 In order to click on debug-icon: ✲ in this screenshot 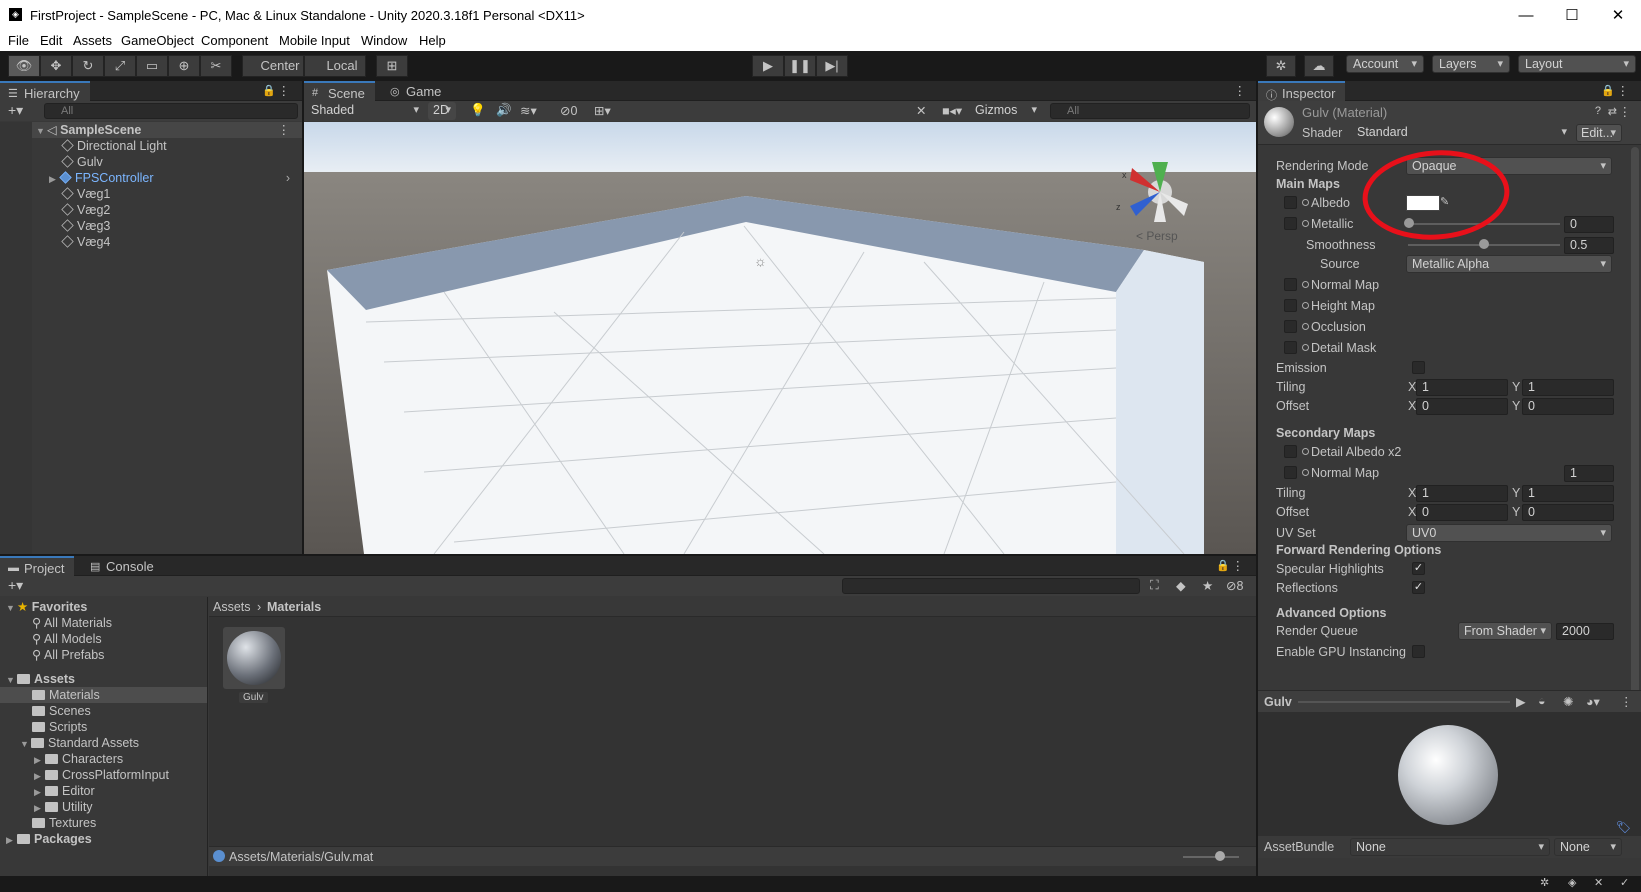, I will do `click(1544, 882)`.